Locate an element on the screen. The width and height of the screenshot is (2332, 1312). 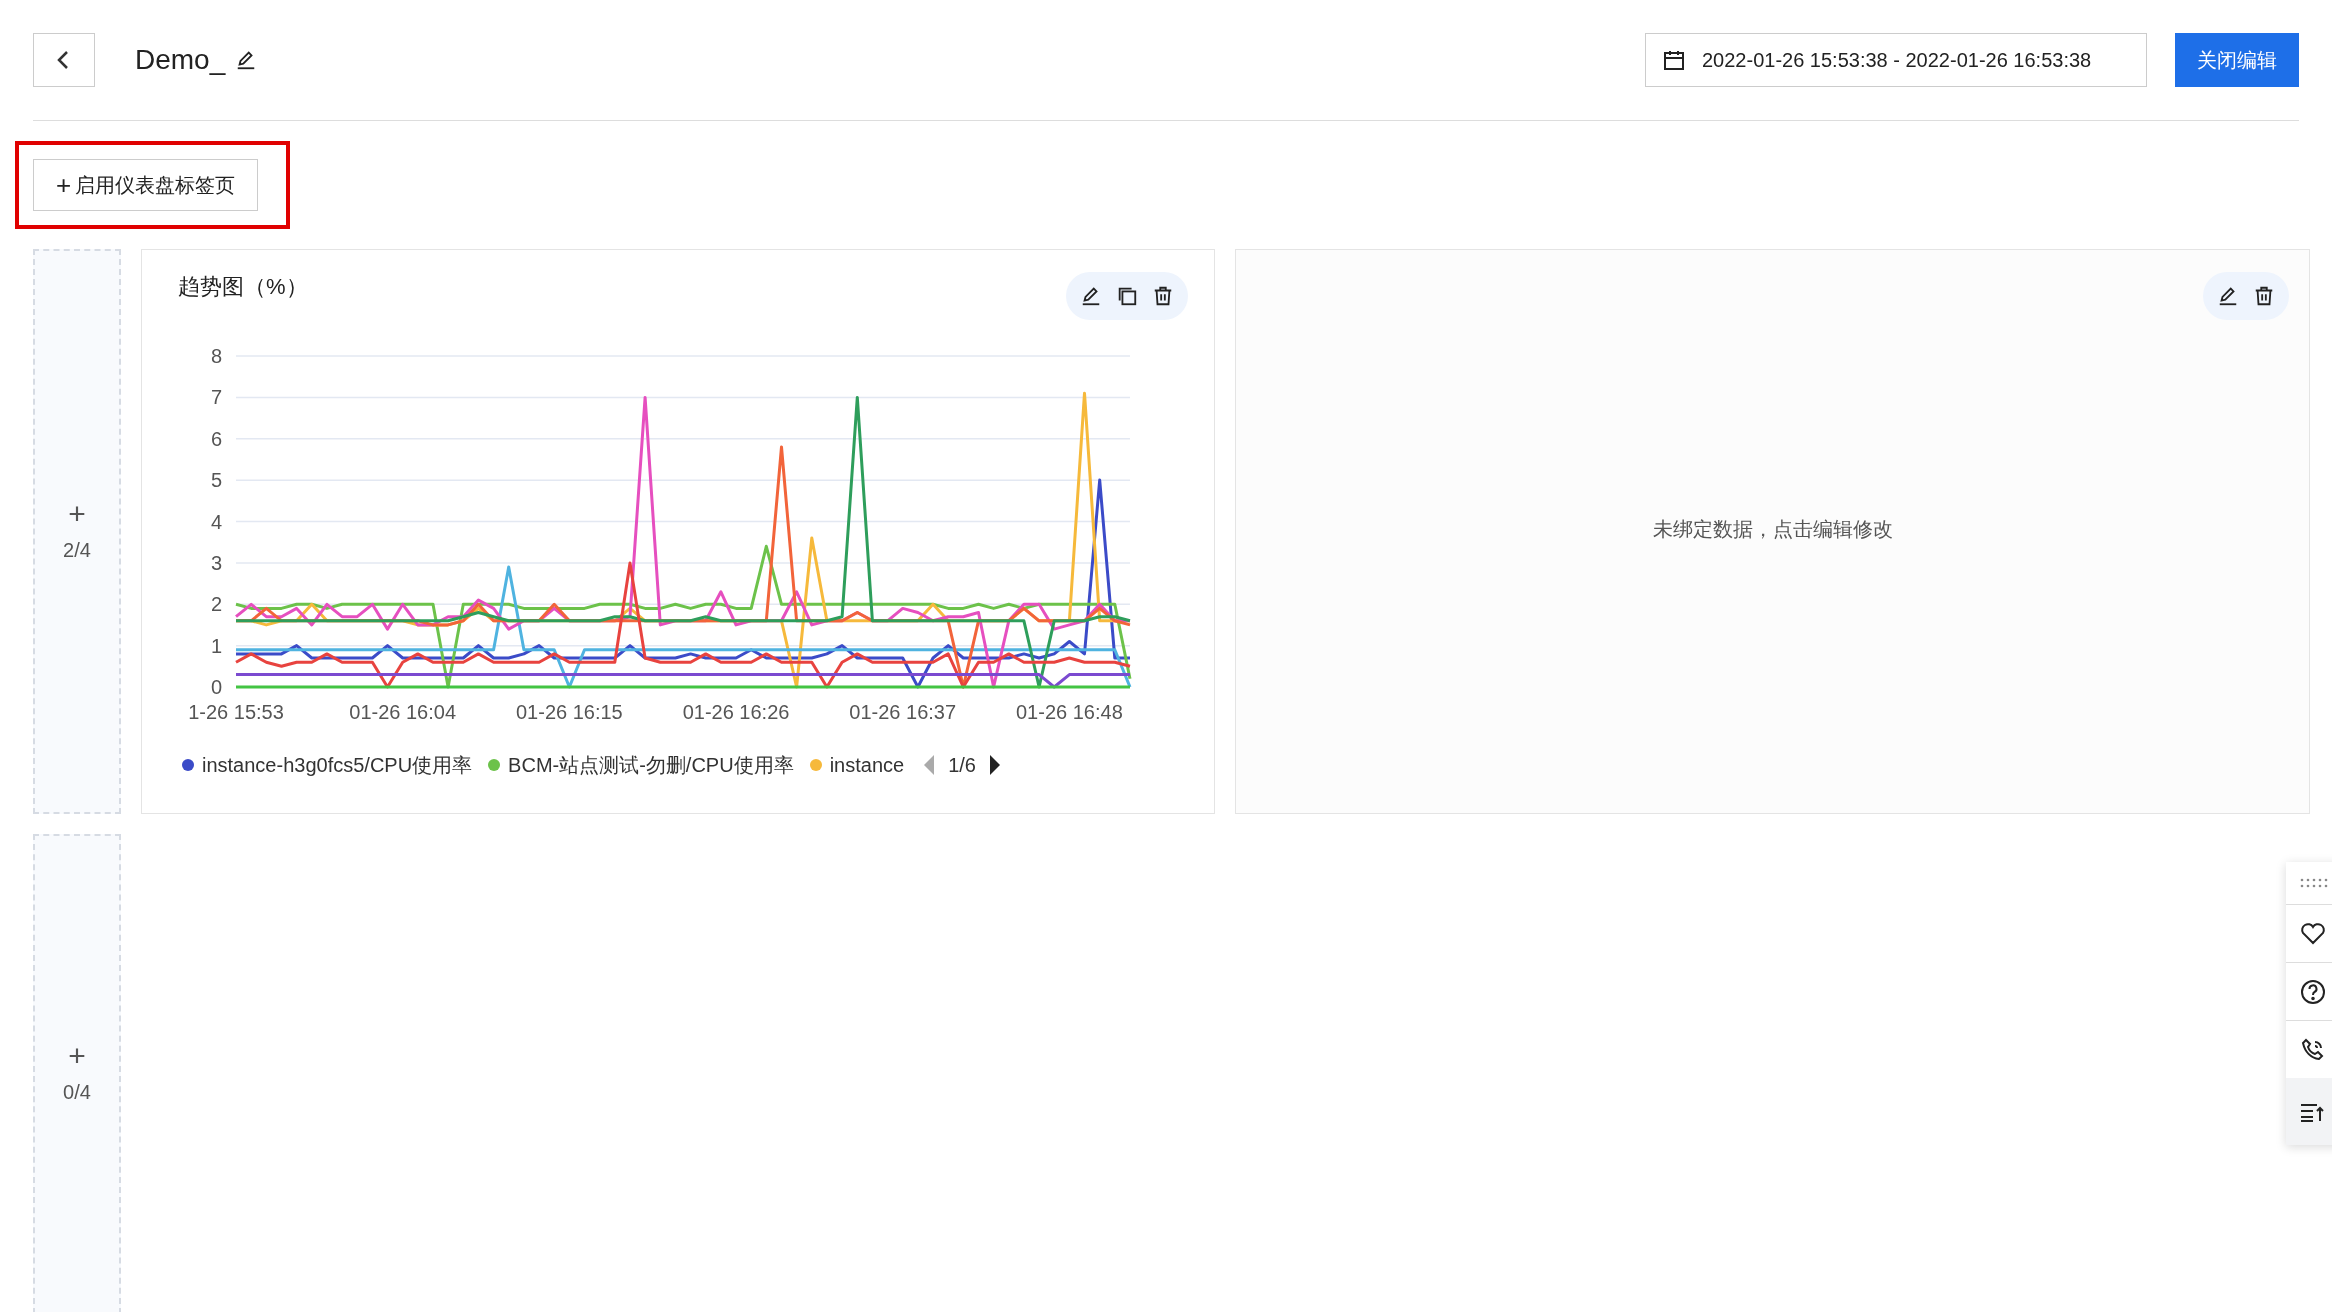
widget-counter: 0/4 is located at coordinates (77, 1092).